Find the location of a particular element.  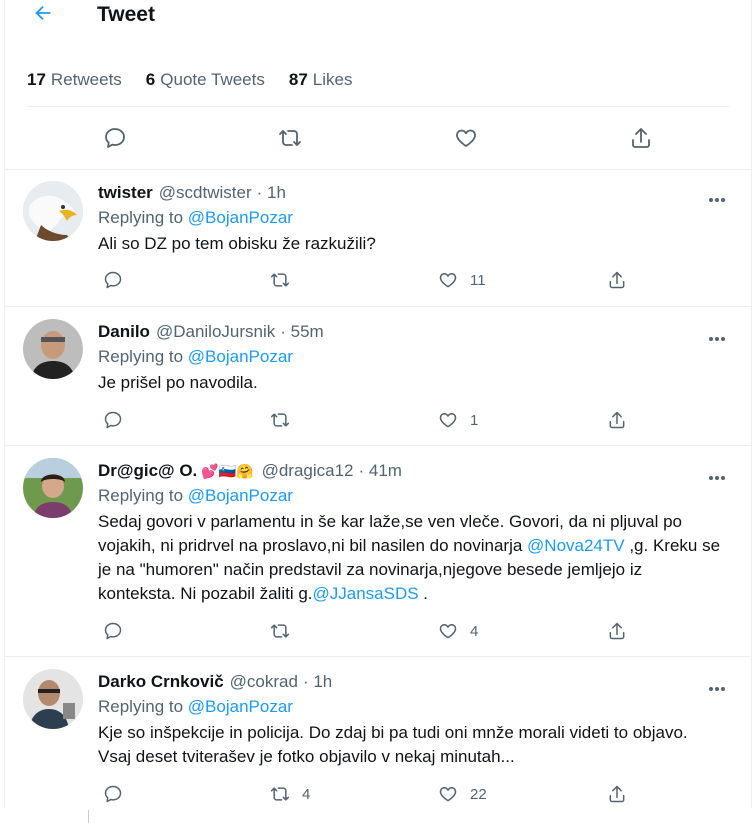

like-count: 1 is located at coordinates (474, 420).